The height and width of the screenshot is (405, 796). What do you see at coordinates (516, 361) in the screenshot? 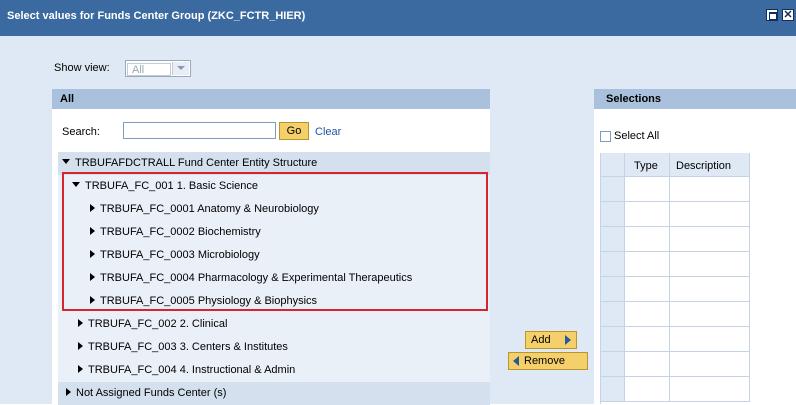
I see `arrow-left-icon` at bounding box center [516, 361].